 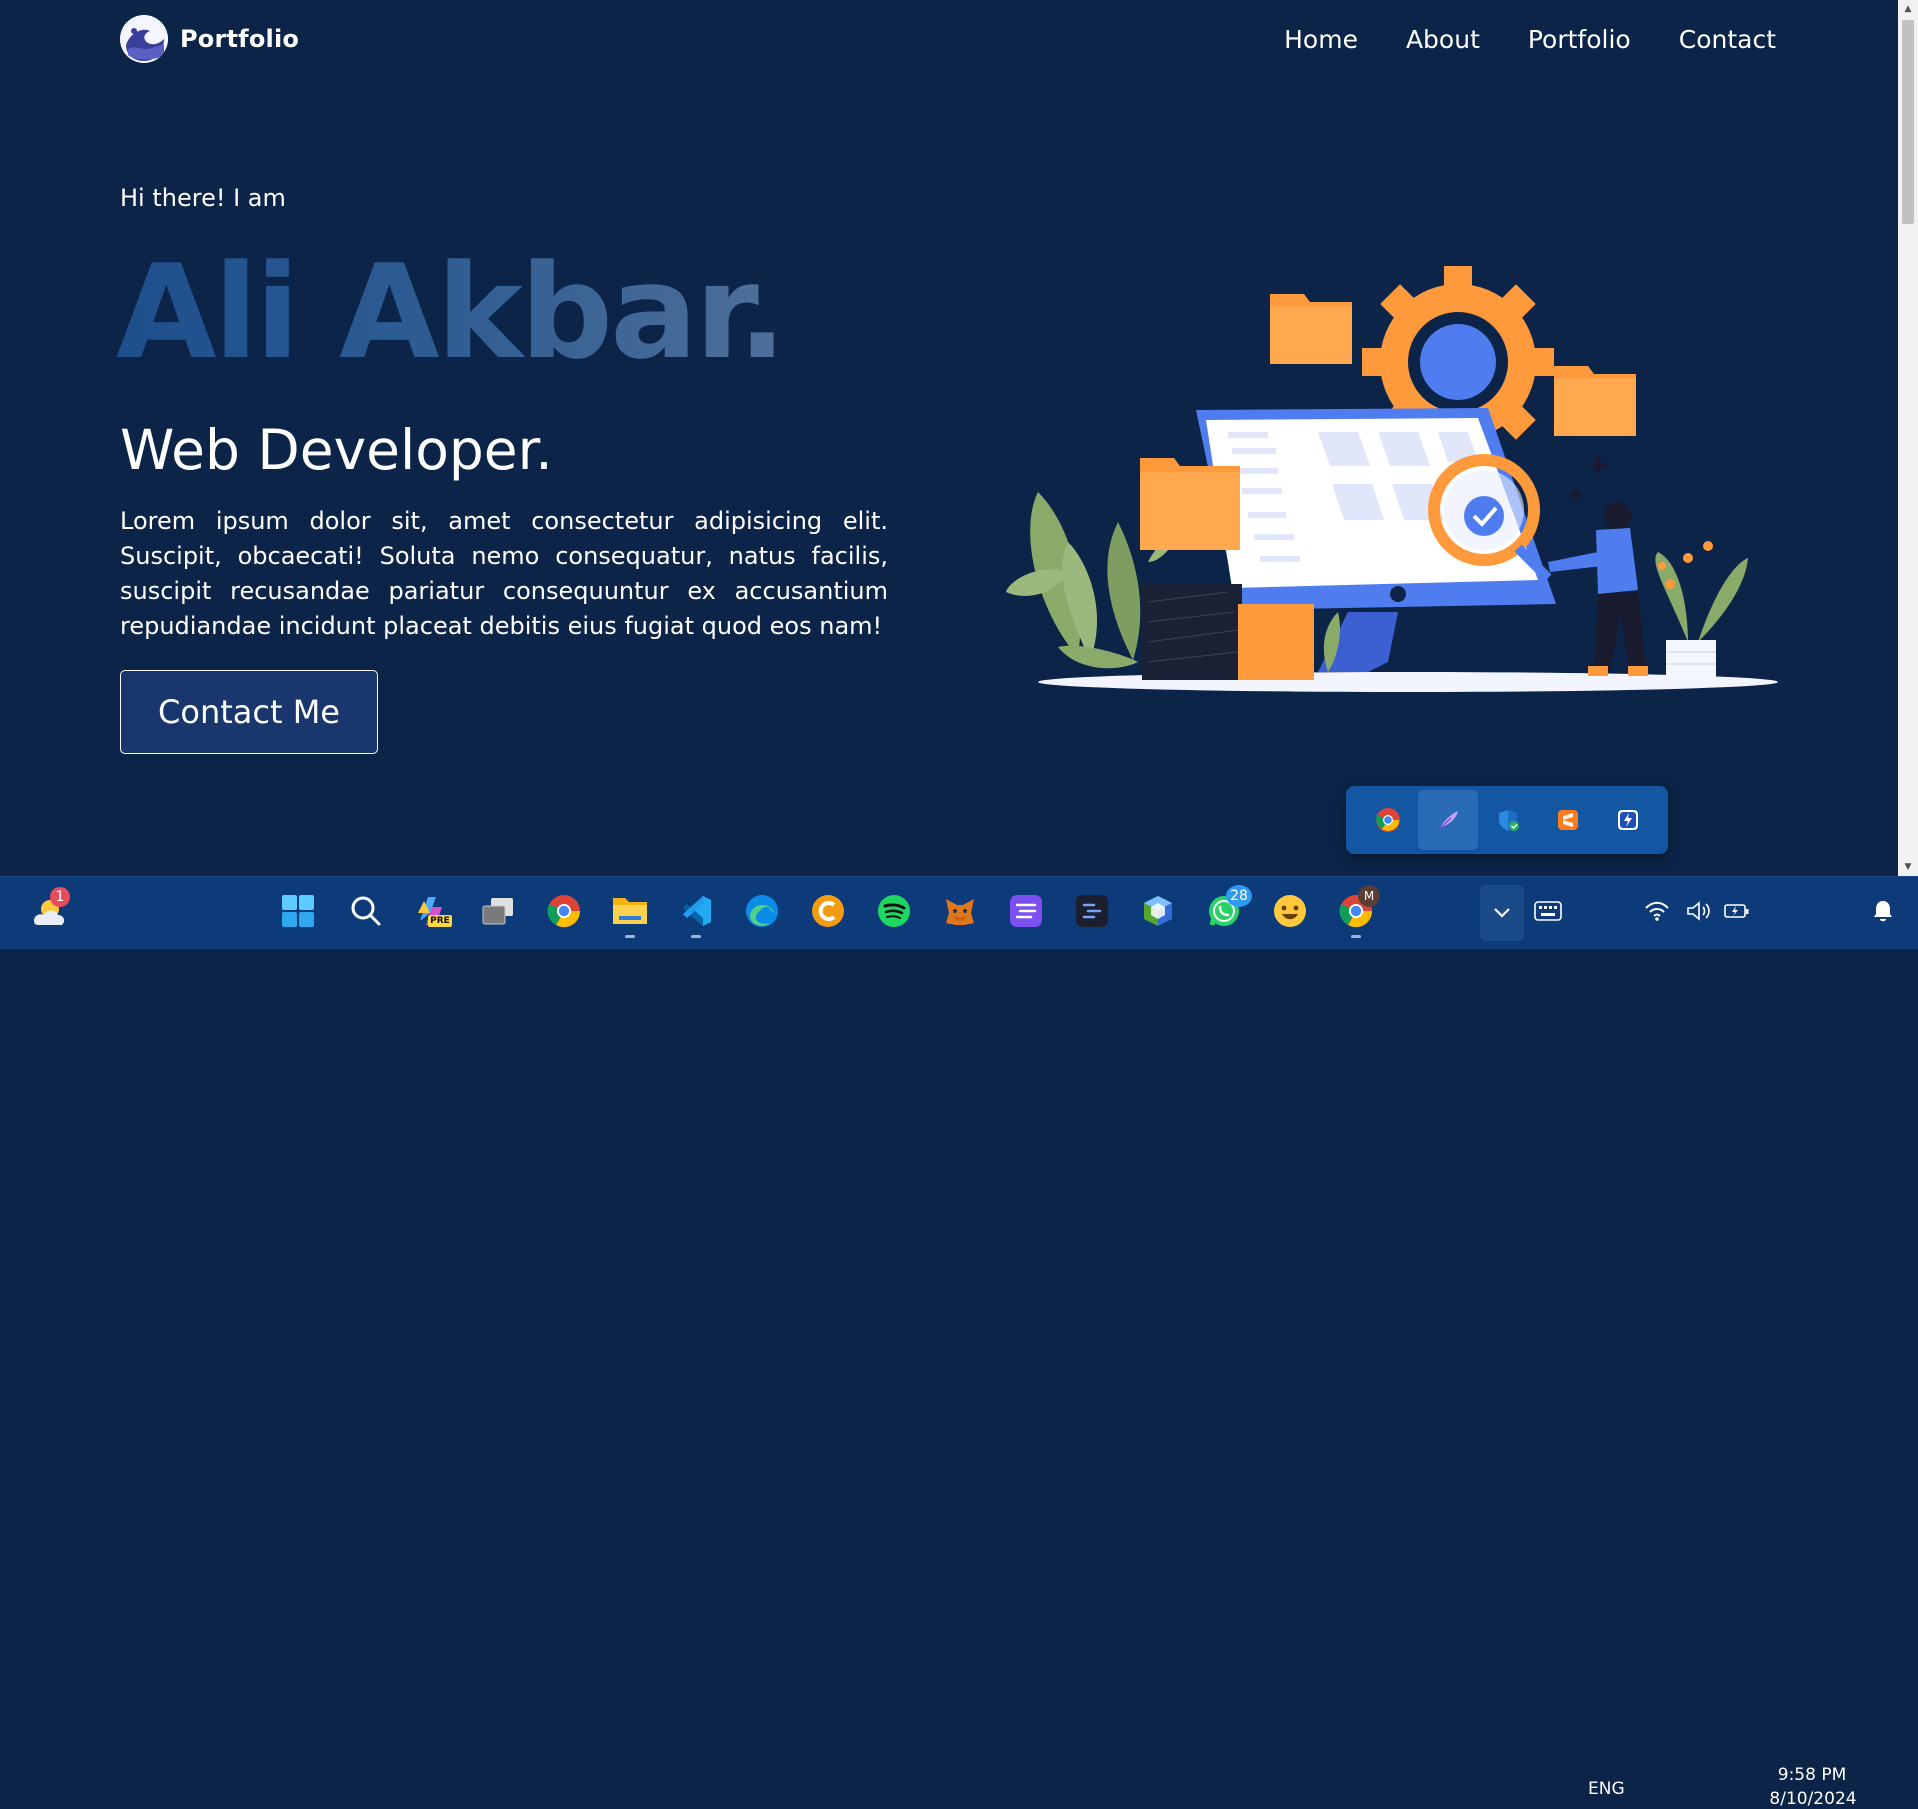 What do you see at coordinates (1228, 908) in the screenshot?
I see `whatsapp-icon: 28` at bounding box center [1228, 908].